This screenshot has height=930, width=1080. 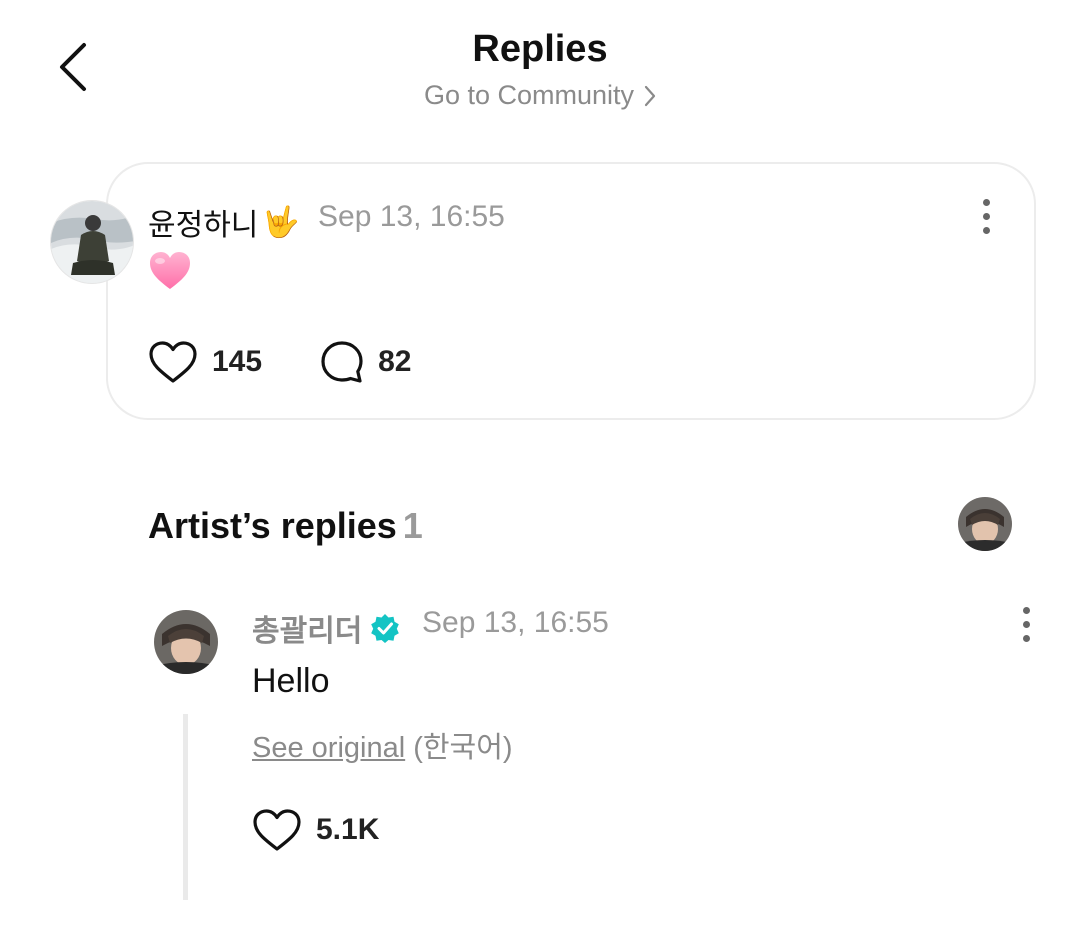 I want to click on author-emoji: 🤟, so click(x=281, y=222).